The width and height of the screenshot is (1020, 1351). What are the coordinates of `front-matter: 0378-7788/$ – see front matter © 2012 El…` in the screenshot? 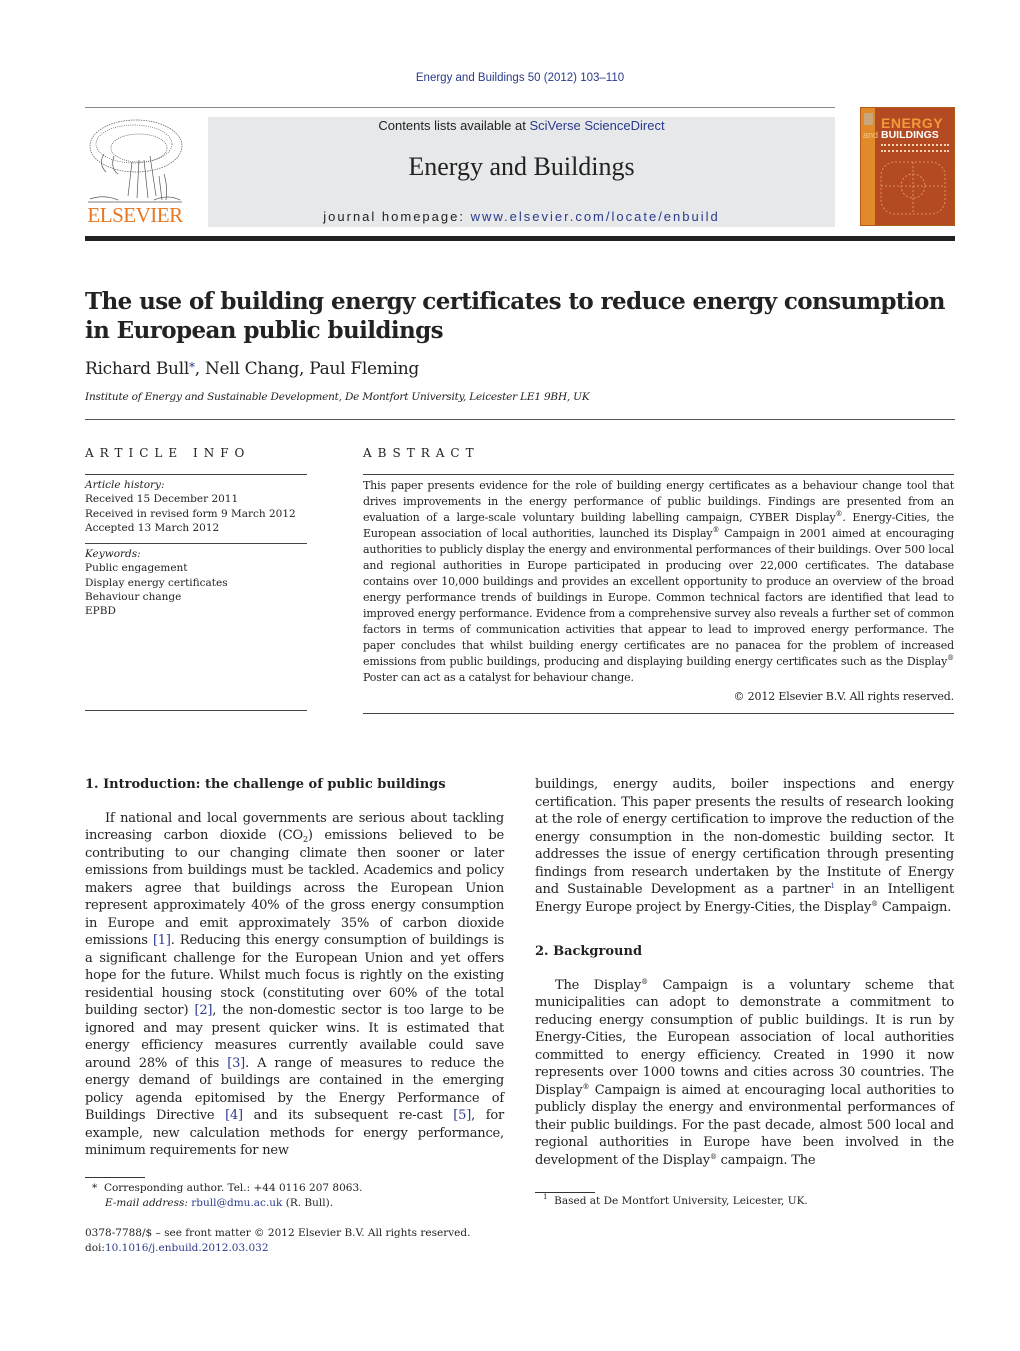 It's located at (277, 1240).